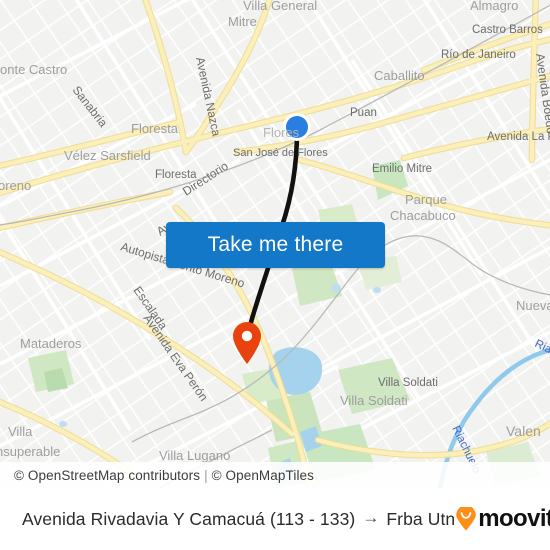 Image resolution: width=550 pixels, height=550 pixels. I want to click on svg-text: Almagro, so click(494, 6).